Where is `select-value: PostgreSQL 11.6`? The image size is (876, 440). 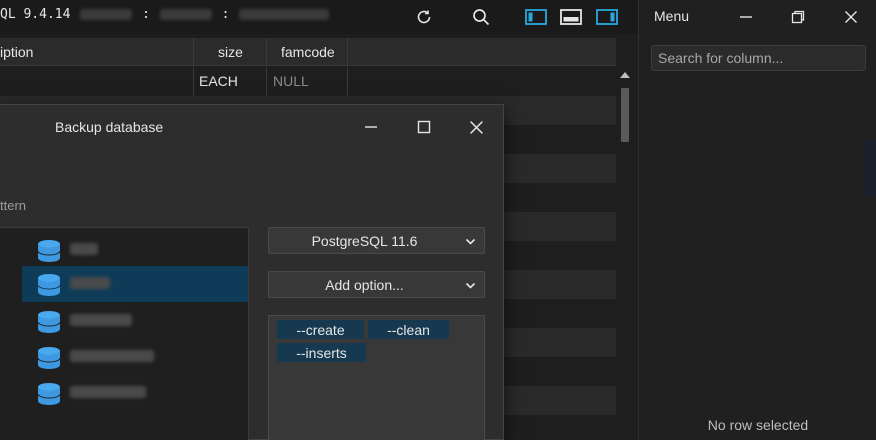 select-value: PostgreSQL 11.6 is located at coordinates (364, 241).